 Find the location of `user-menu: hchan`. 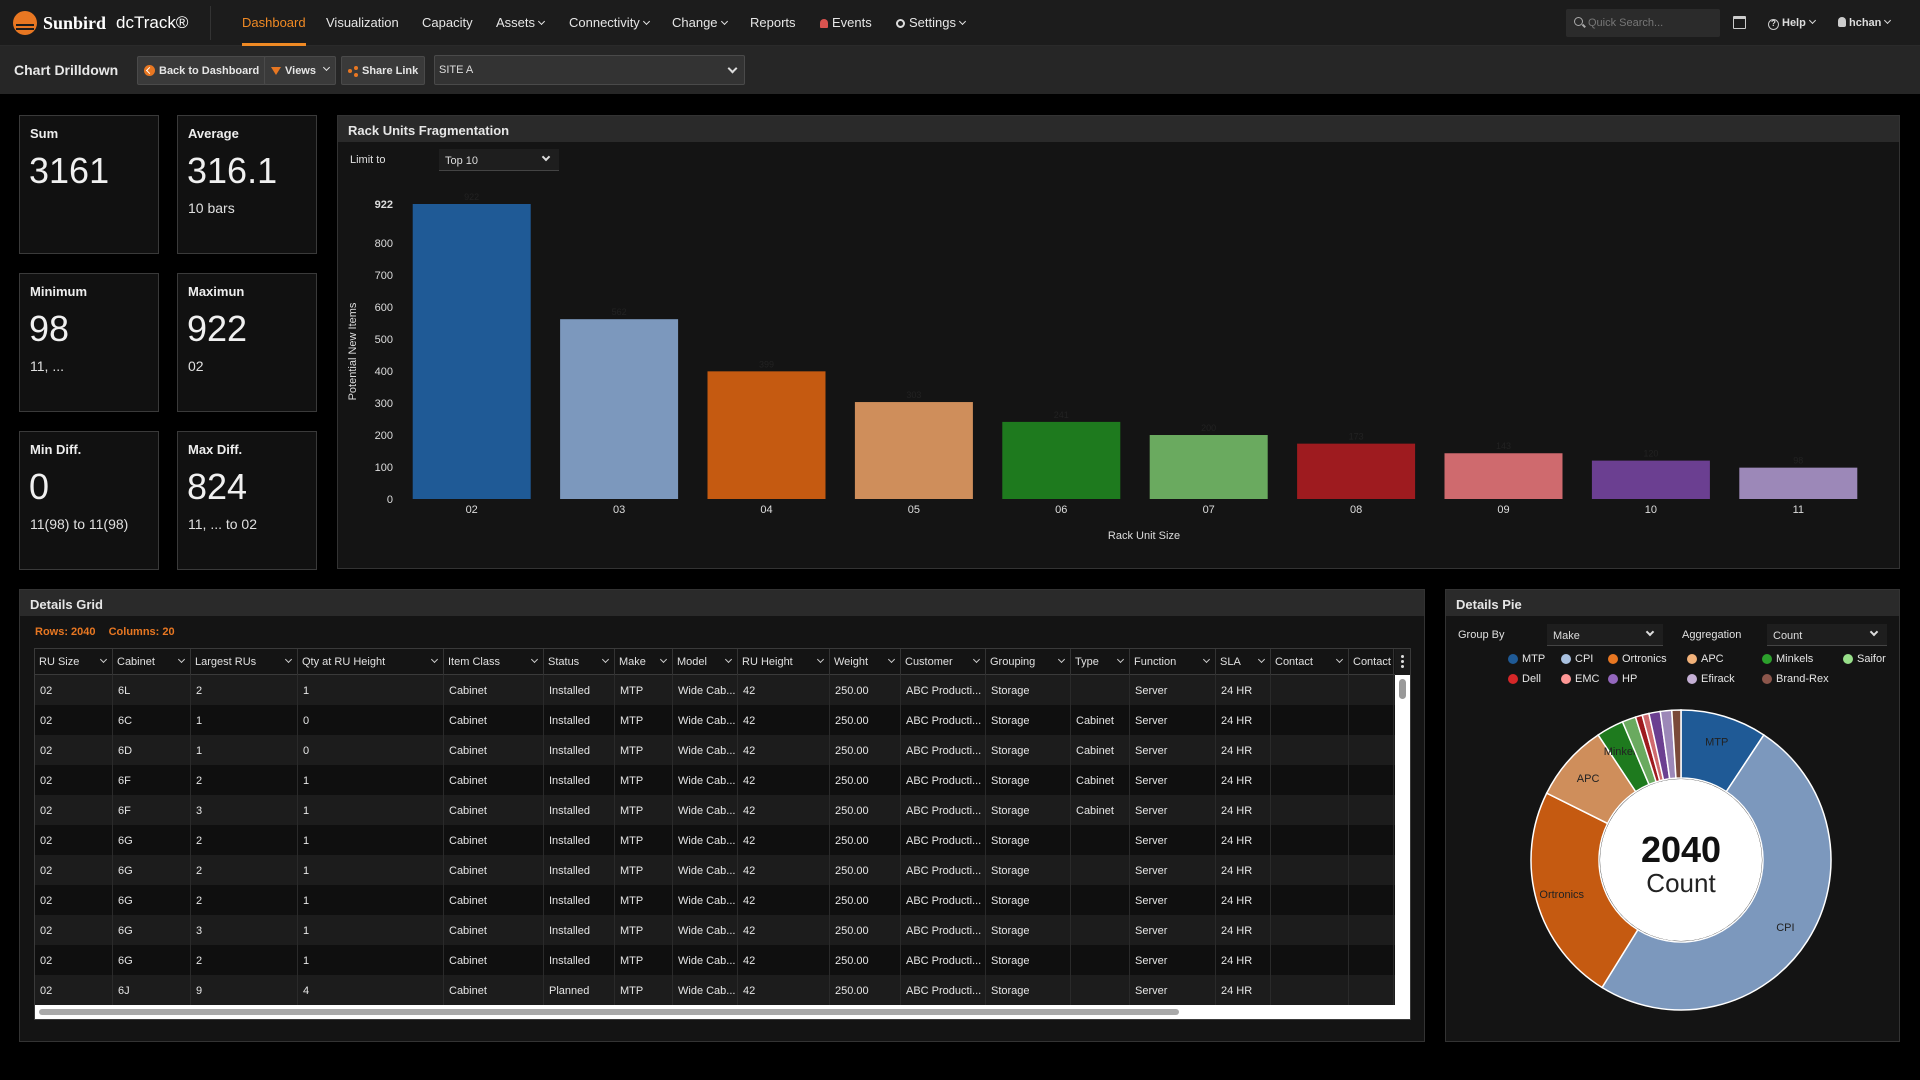

user-menu: hchan is located at coordinates (1864, 23).